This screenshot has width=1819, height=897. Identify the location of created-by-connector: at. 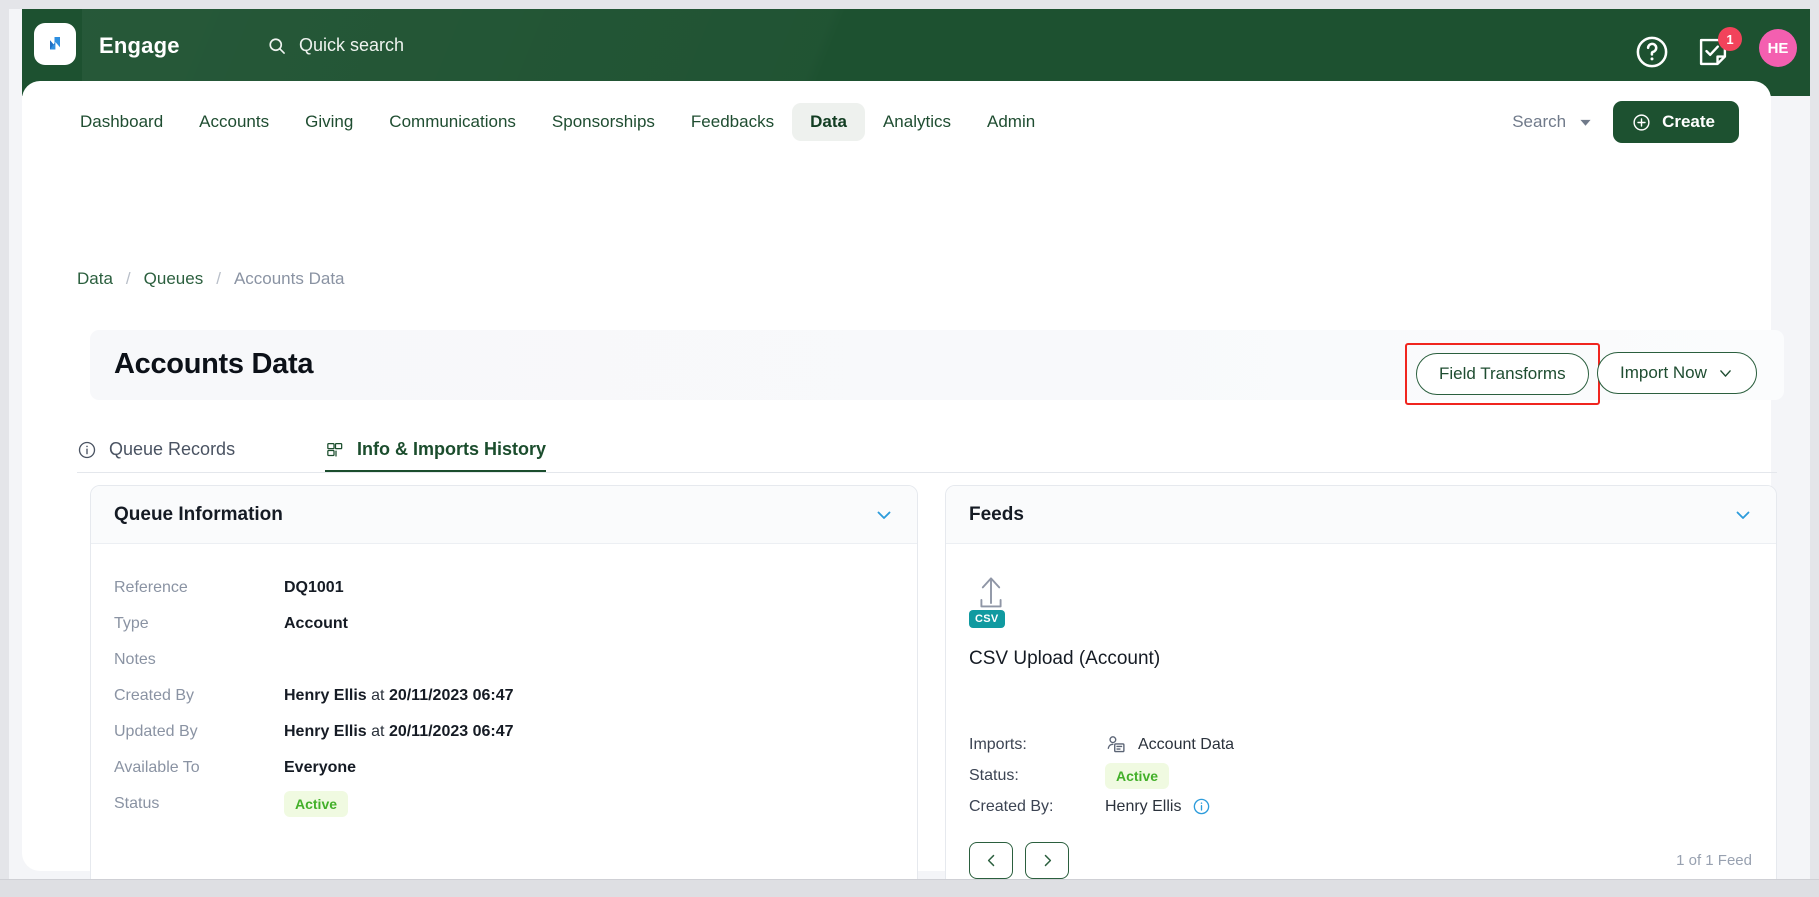
(377, 695).